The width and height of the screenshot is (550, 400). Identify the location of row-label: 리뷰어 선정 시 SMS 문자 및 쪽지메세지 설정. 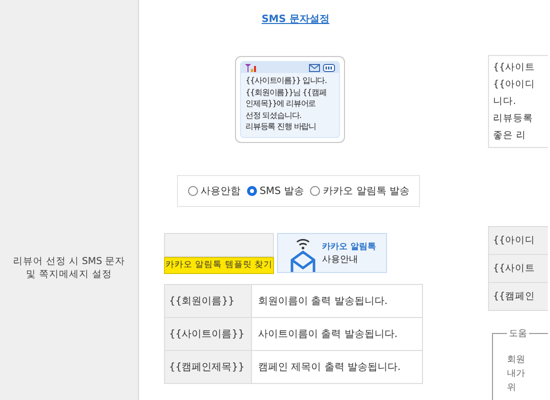
(69, 268).